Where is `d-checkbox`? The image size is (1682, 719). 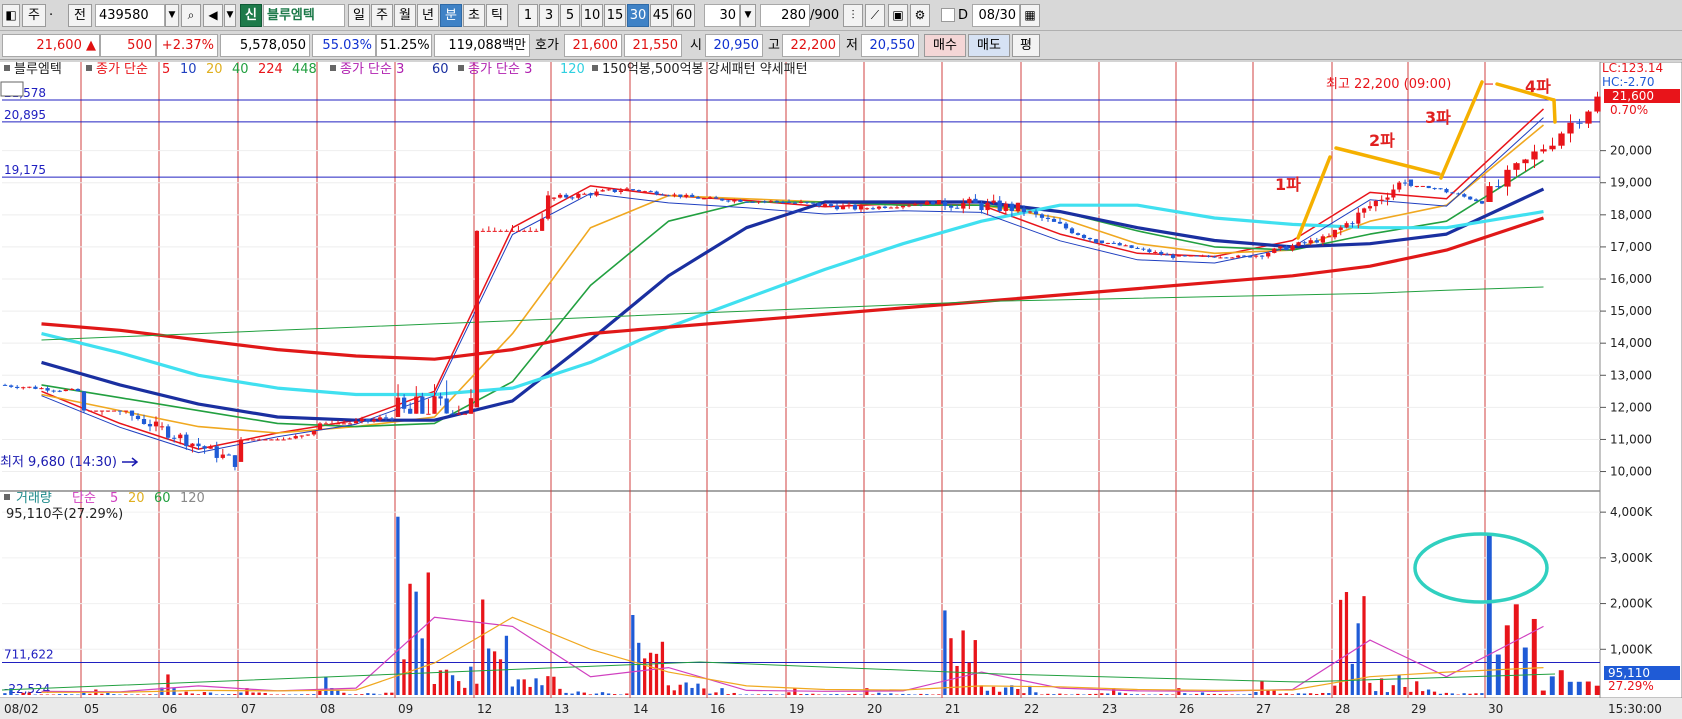
d-checkbox is located at coordinates (948, 15).